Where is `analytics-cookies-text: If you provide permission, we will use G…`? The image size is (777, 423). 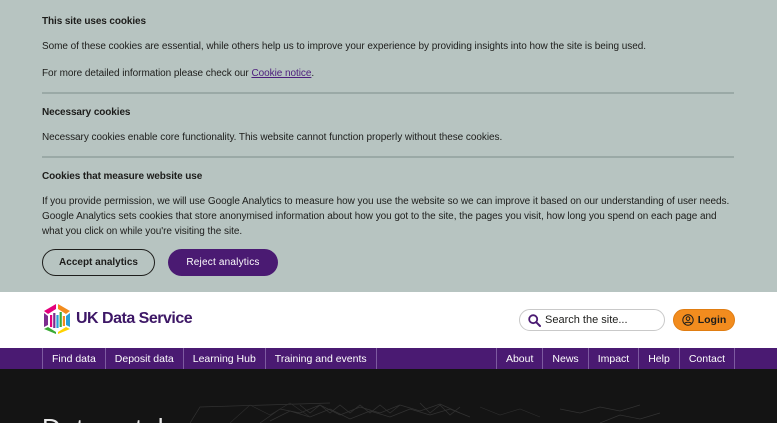
analytics-cookies-text: If you provide permission, we will use G… is located at coordinates (386, 216).